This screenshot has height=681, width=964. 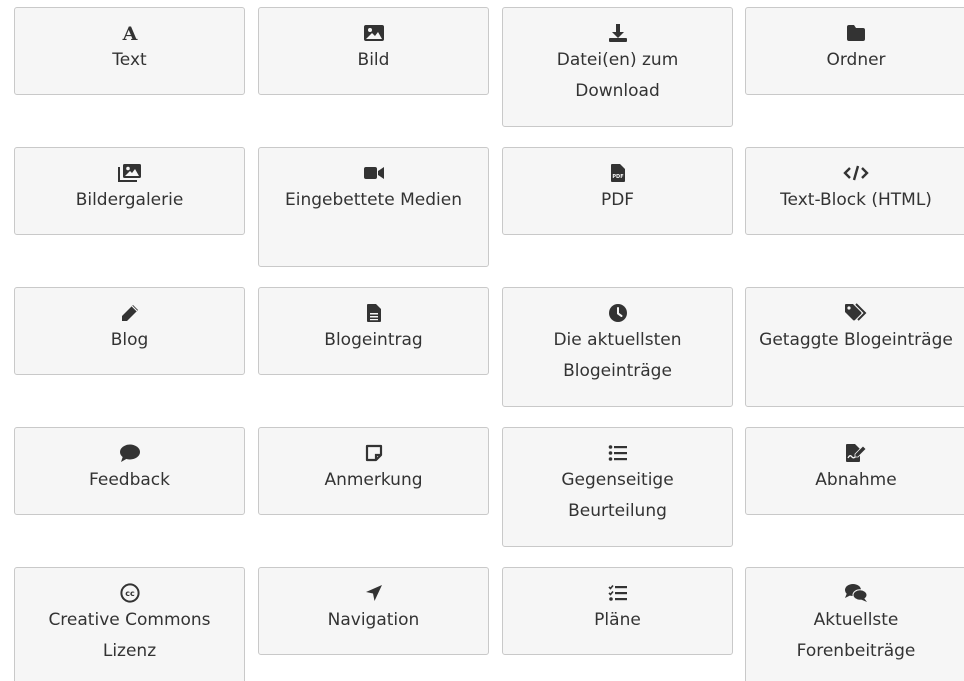 I want to click on tile-label: Blog, so click(x=129, y=340).